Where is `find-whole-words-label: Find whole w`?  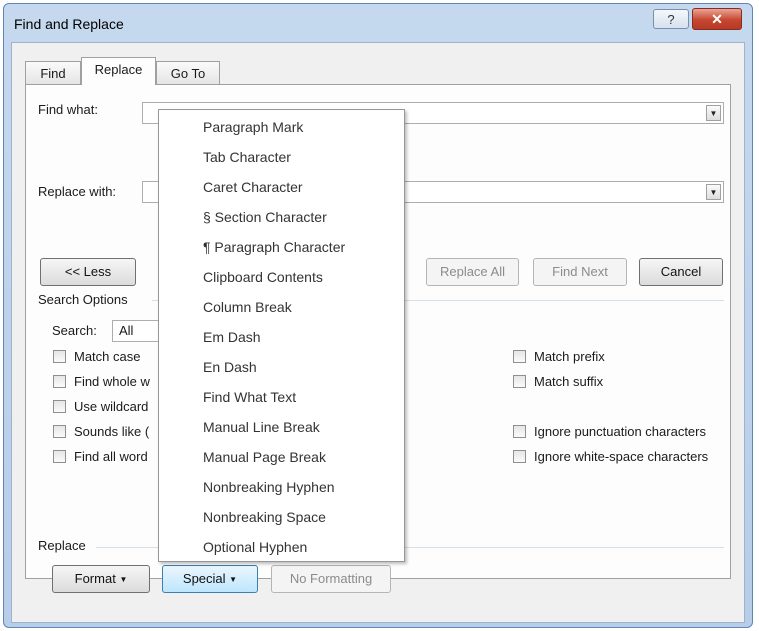
find-whole-words-label: Find whole w is located at coordinates (112, 381).